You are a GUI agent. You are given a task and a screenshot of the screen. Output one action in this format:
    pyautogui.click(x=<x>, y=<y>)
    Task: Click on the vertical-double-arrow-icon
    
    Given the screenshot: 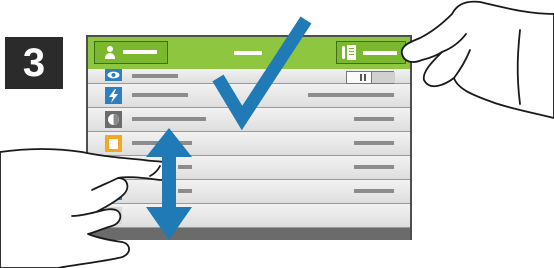 What is the action you would take?
    pyautogui.click(x=169, y=184)
    